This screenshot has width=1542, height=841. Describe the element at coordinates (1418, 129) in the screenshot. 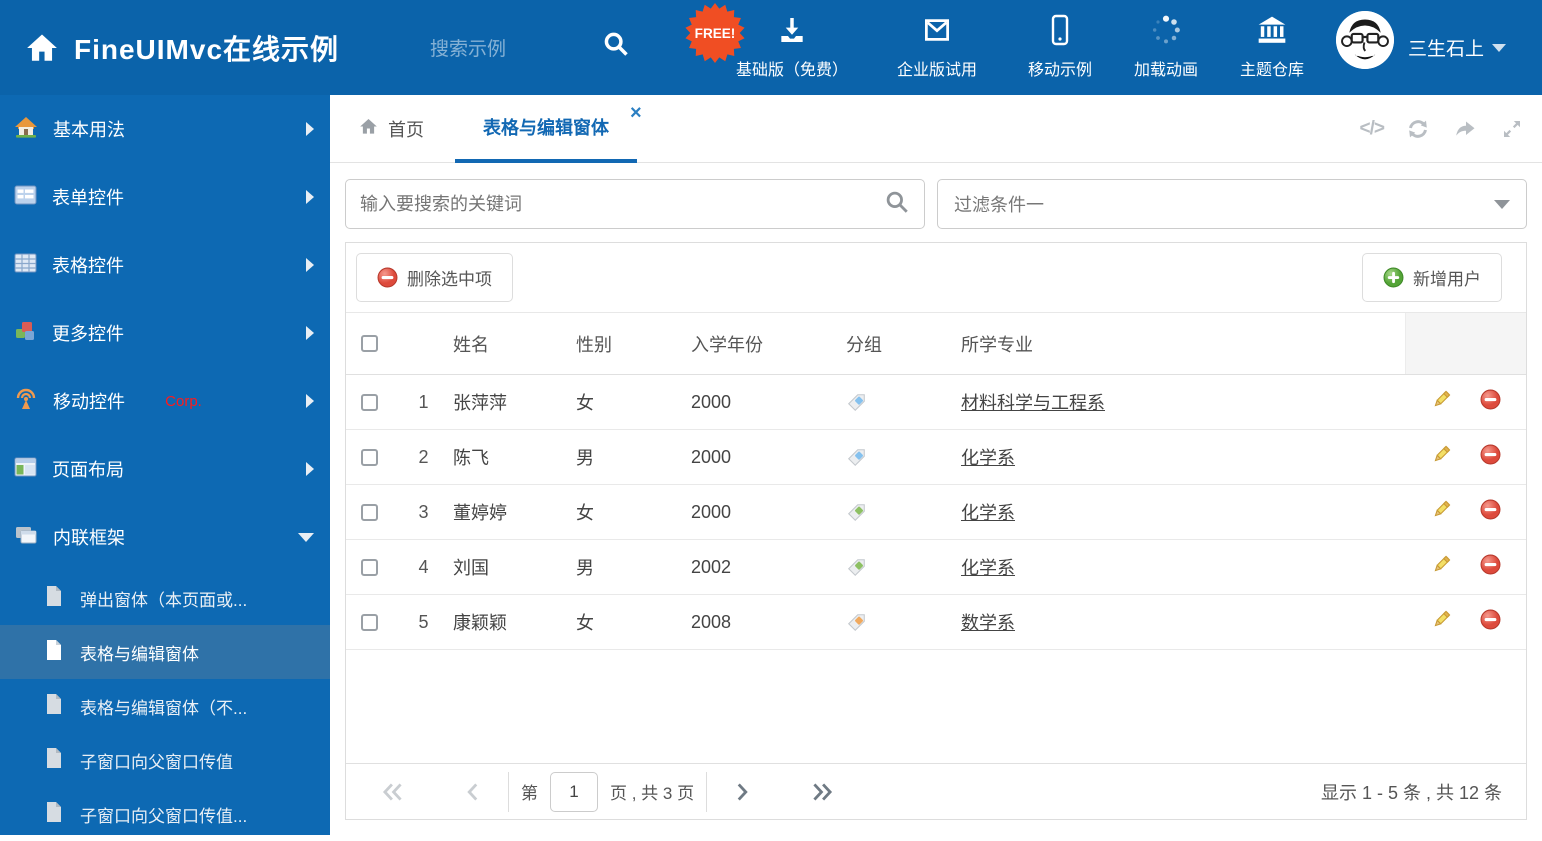

I see `refresh-icon` at that location.